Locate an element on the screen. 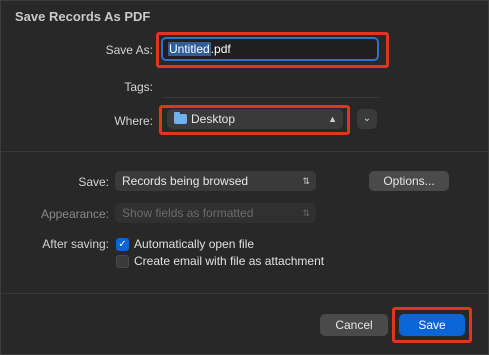  save-option-label: Save: is located at coordinates (93, 182).